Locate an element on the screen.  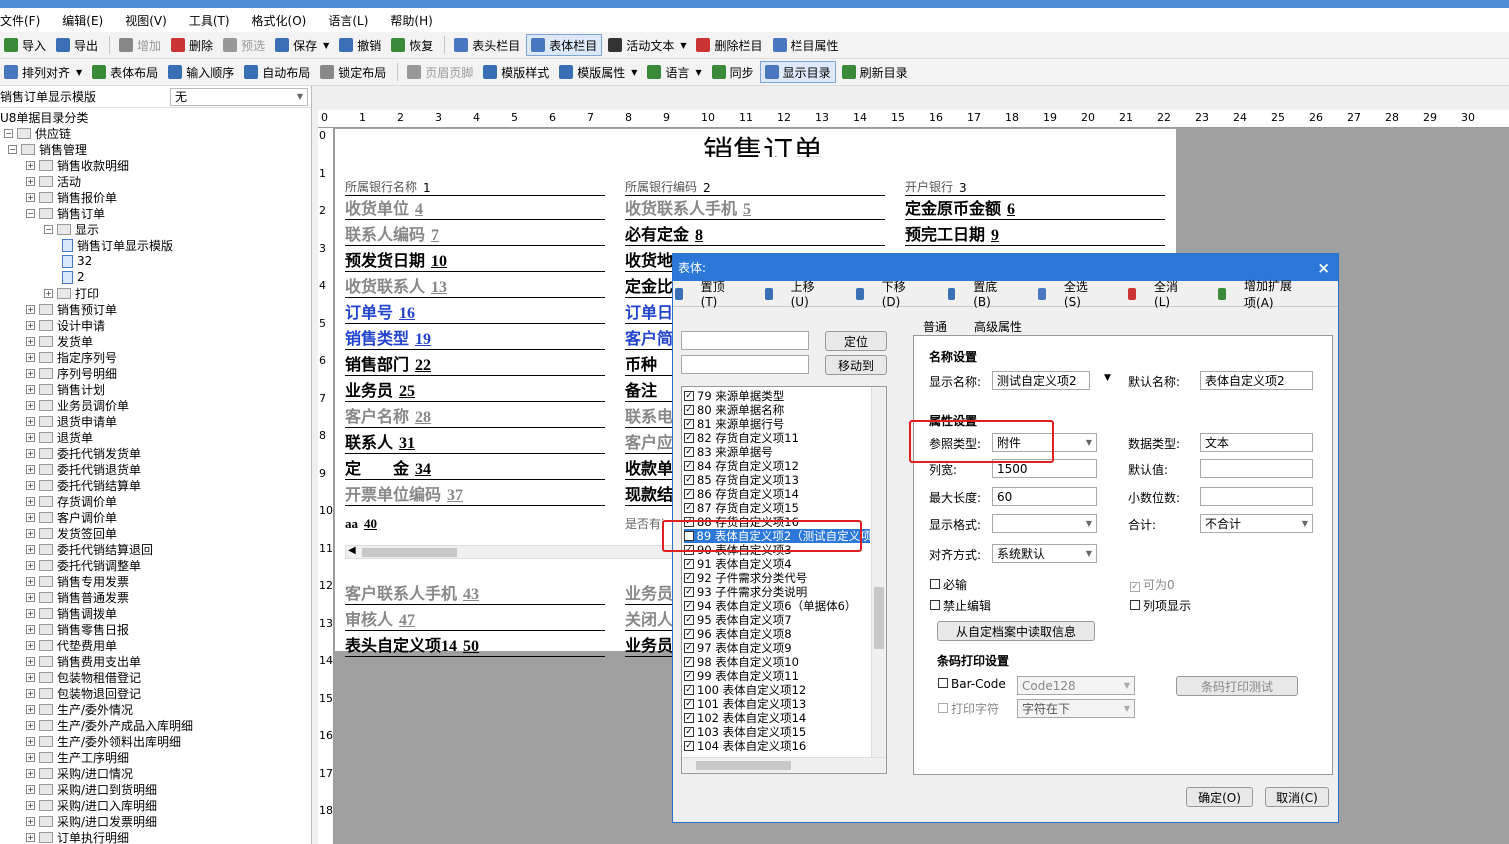
default-name-input: 表体自定义项2 is located at coordinates (1256, 380).